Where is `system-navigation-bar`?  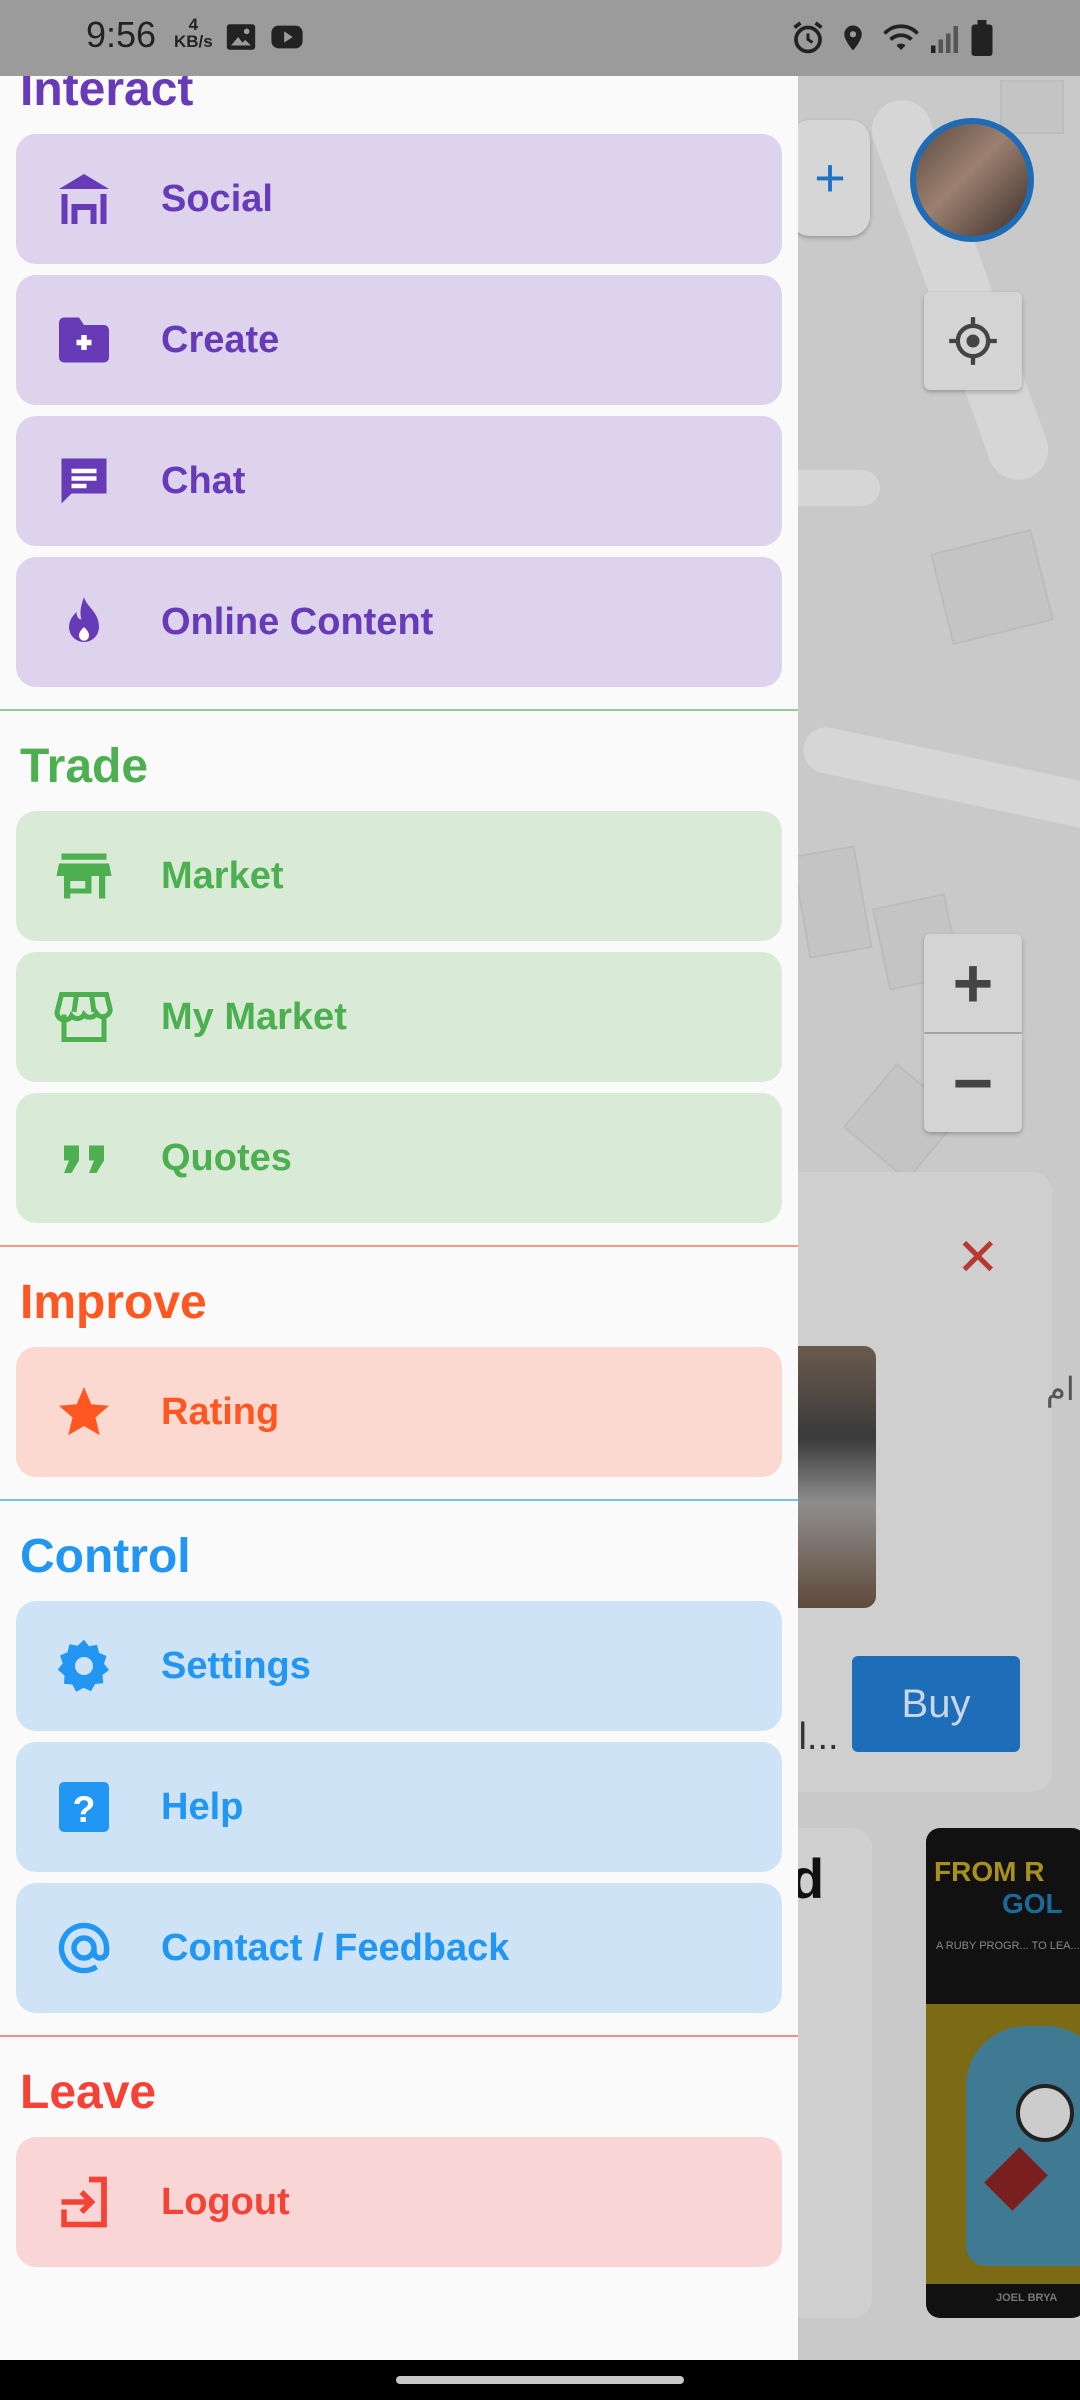 system-navigation-bar is located at coordinates (540, 2380).